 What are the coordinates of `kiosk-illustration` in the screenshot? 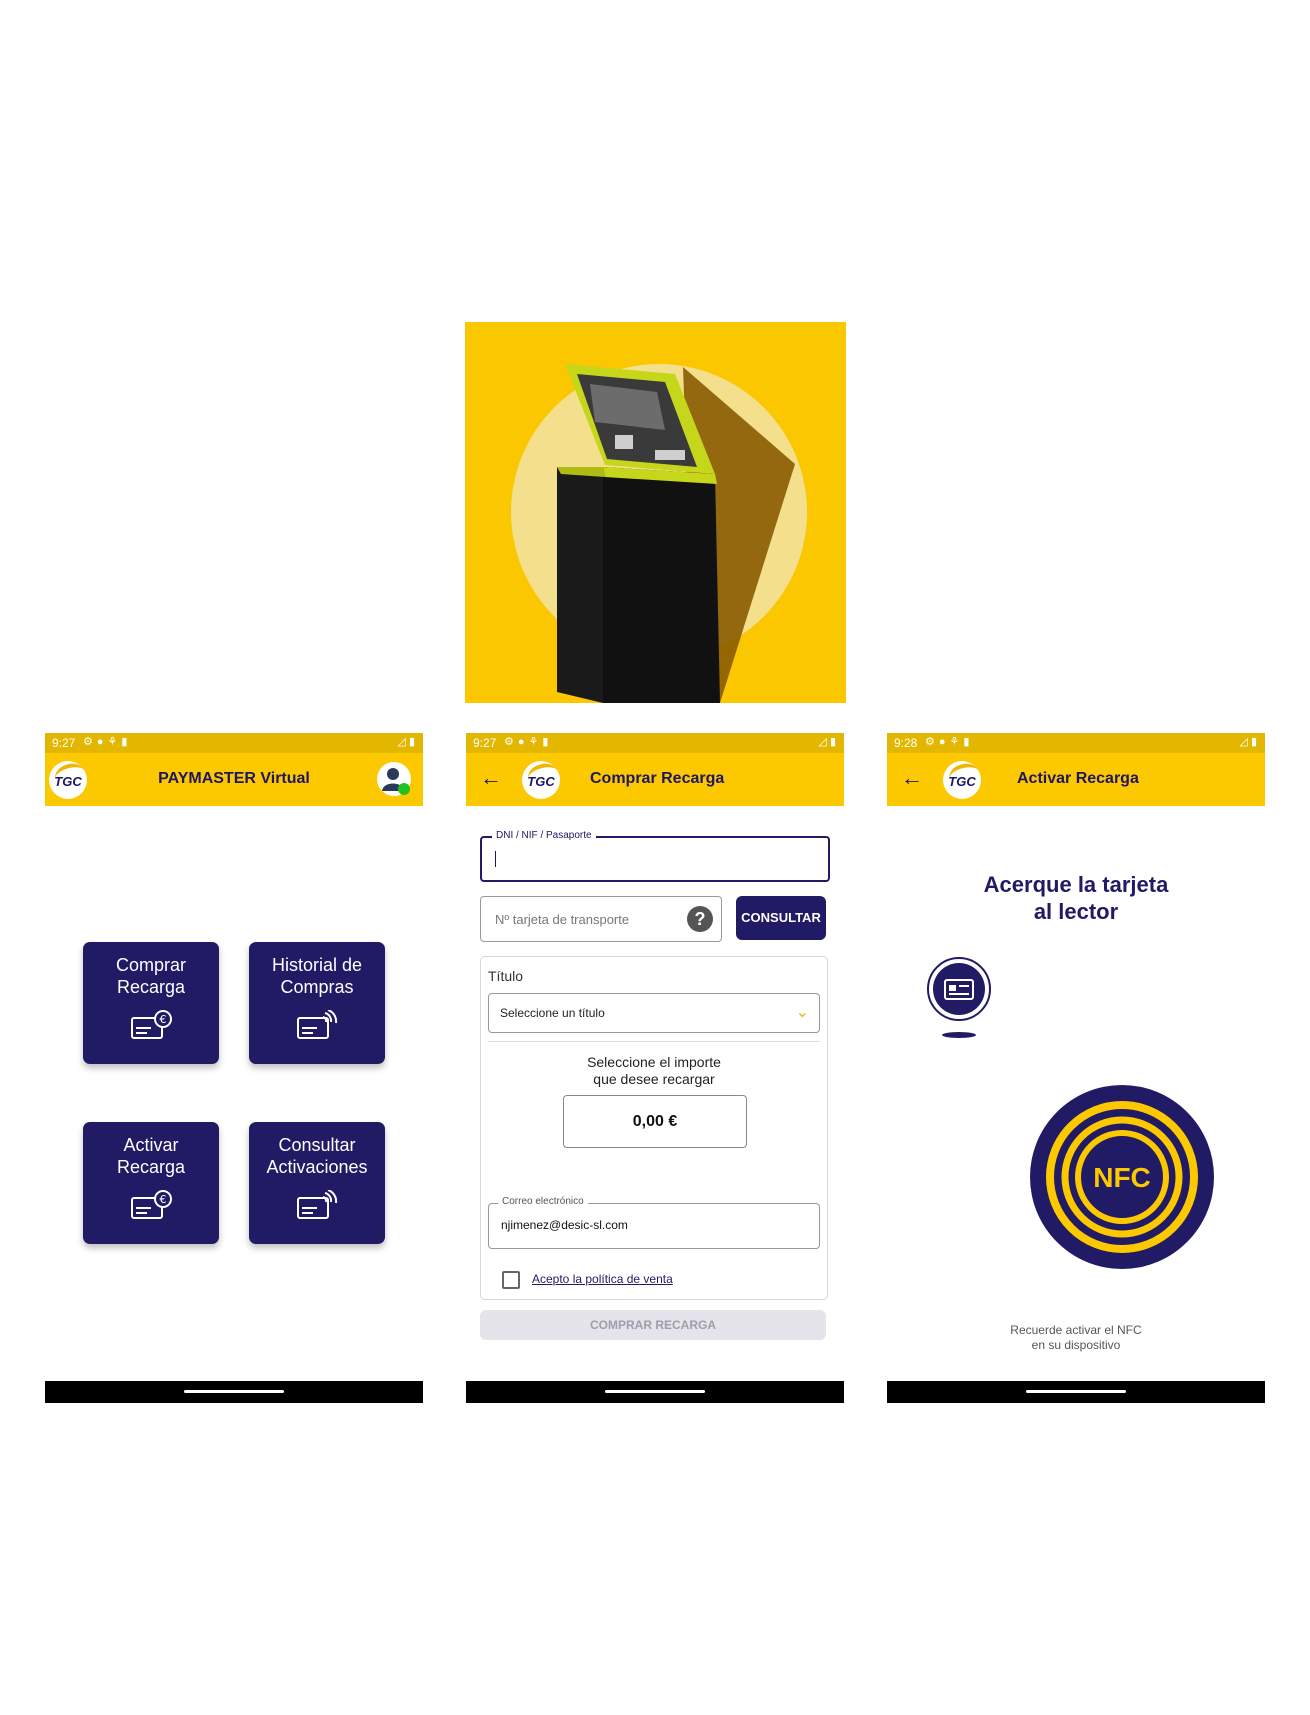 It's located at (659, 533).